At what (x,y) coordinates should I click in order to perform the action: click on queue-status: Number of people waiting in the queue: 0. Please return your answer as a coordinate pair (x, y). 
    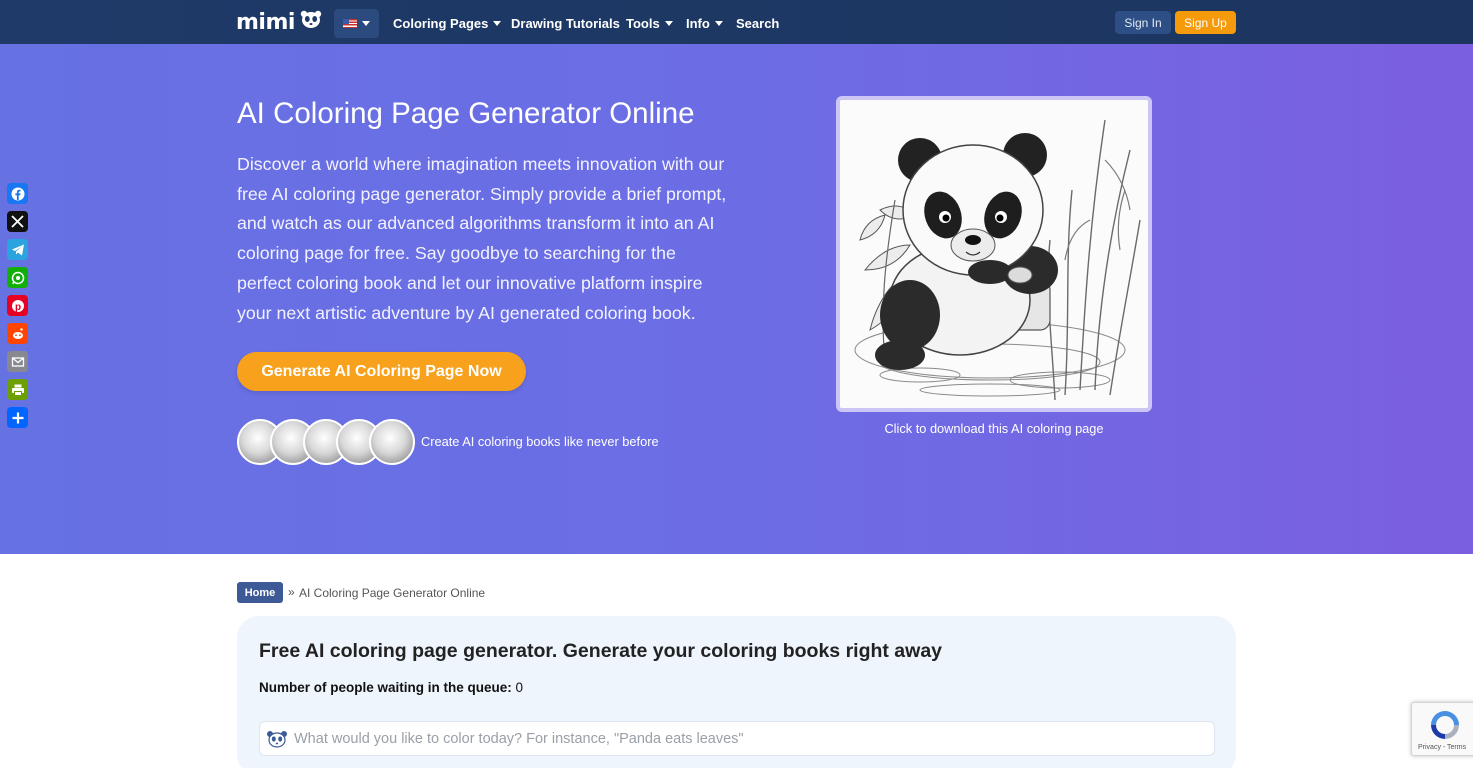
    Looking at the image, I should click on (391, 687).